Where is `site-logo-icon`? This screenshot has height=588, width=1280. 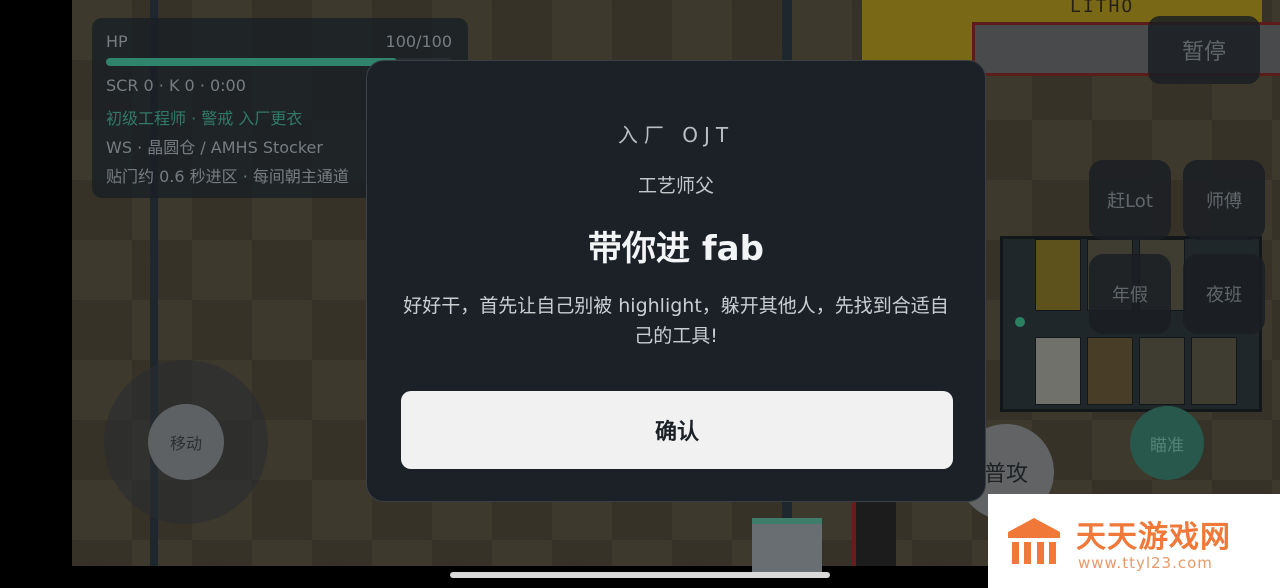 site-logo-icon is located at coordinates (1034, 541).